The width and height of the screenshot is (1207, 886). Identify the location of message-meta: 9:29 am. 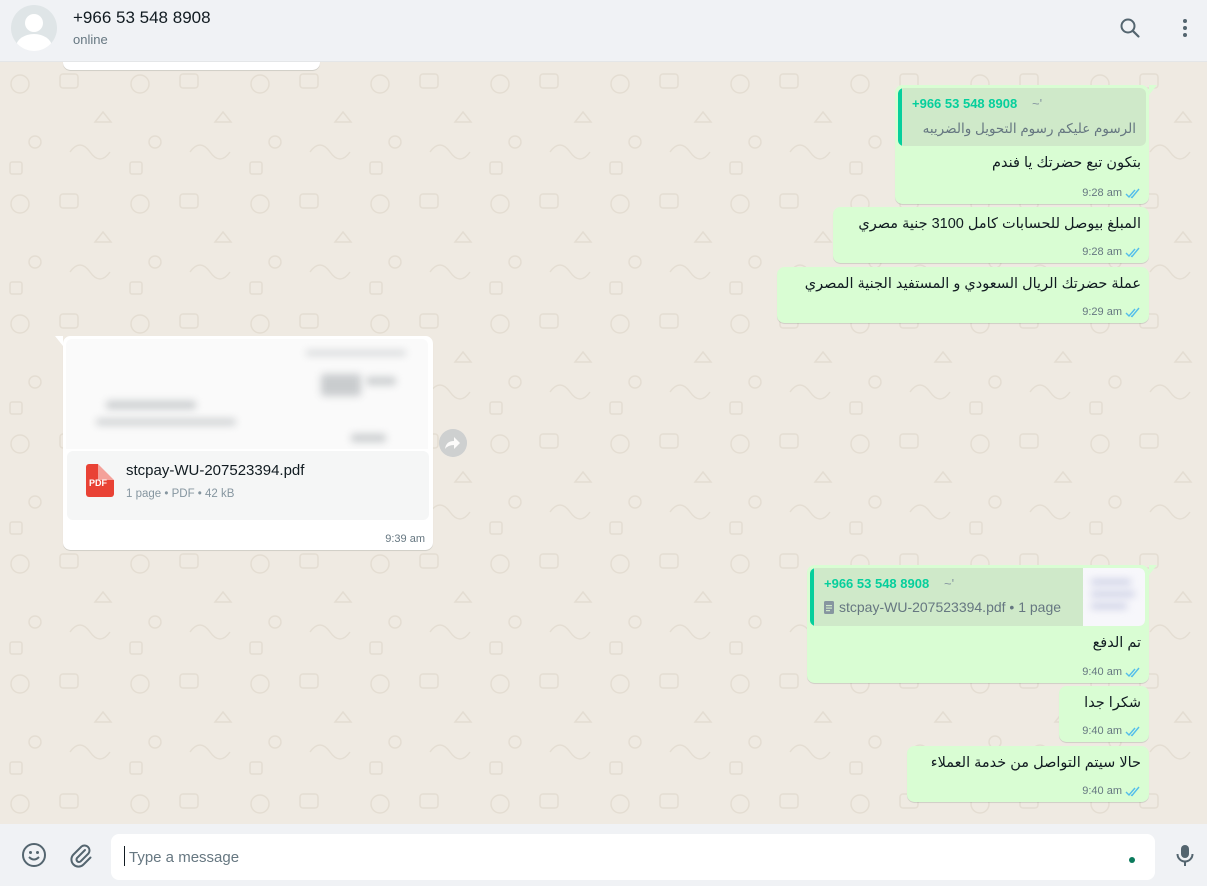
(1111, 312).